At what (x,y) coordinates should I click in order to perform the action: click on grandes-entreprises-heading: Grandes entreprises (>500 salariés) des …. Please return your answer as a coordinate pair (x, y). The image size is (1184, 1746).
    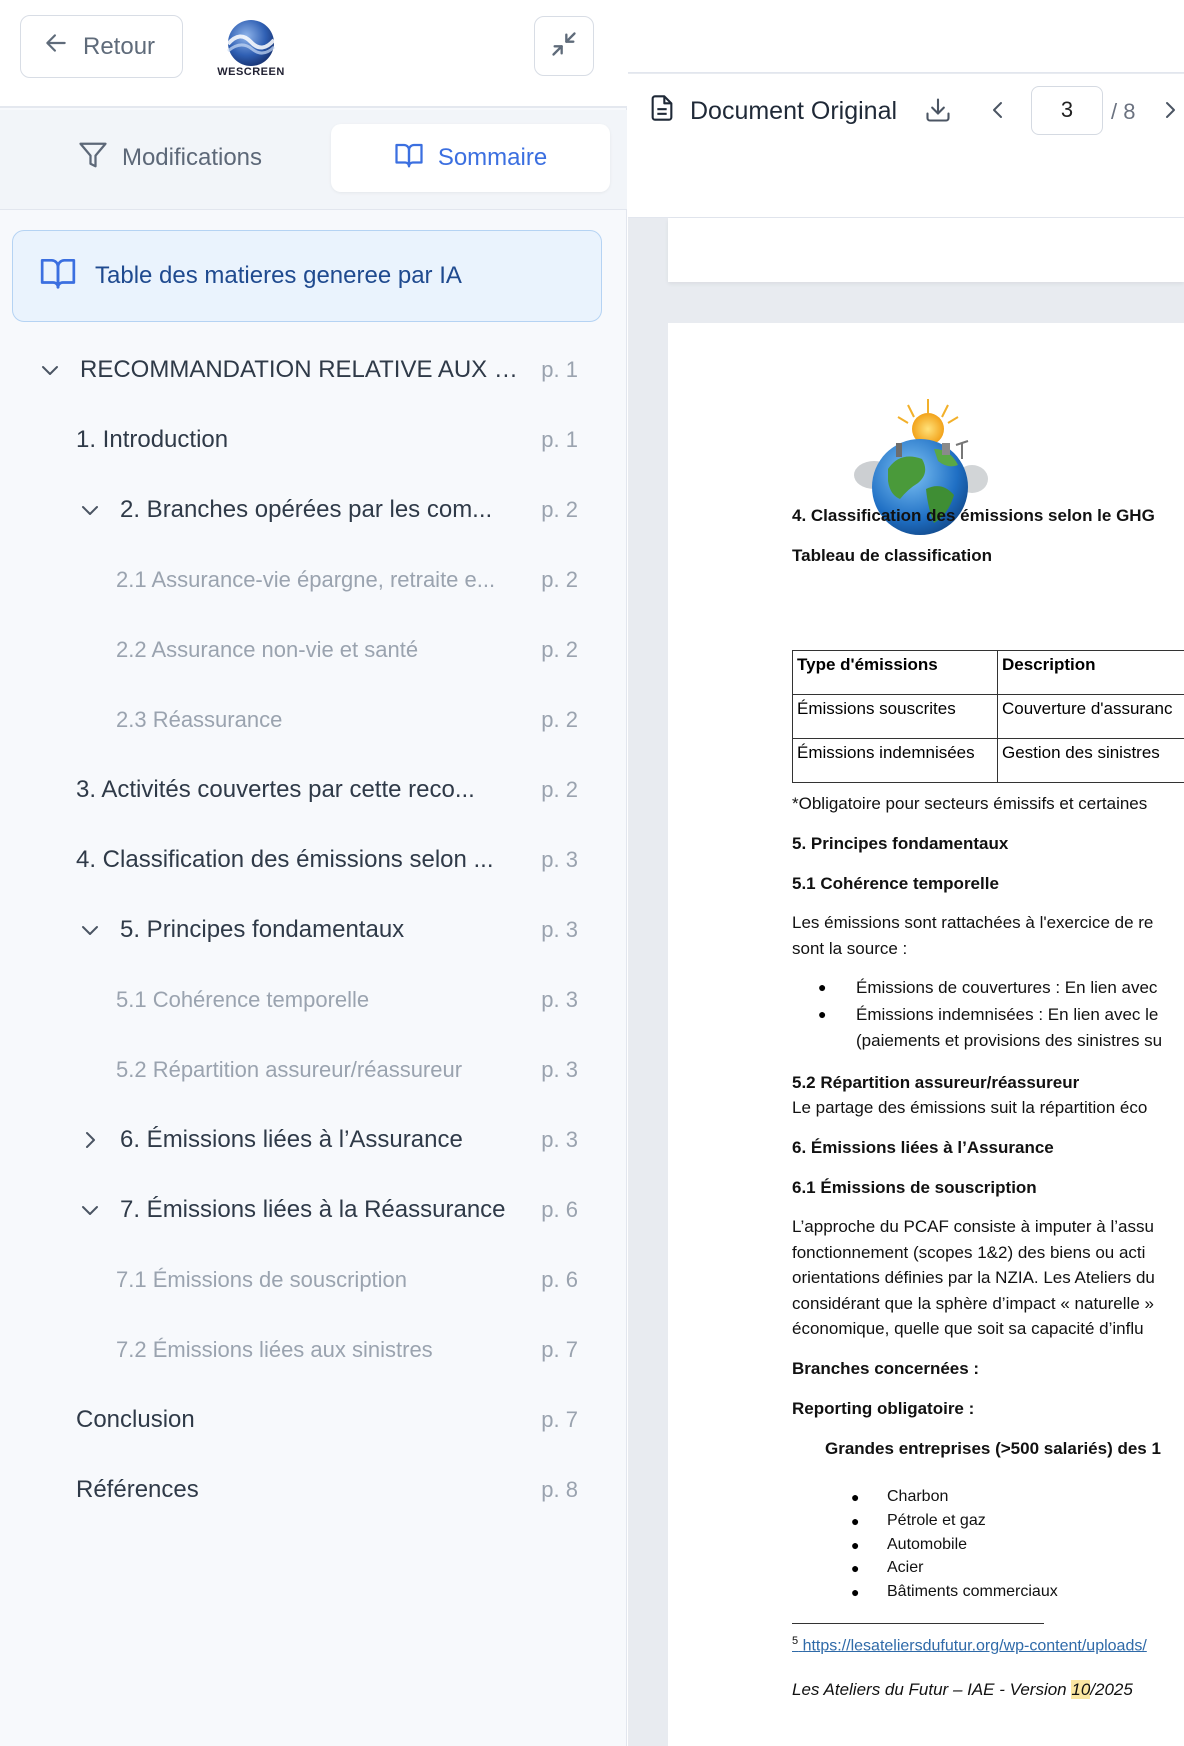
    Looking at the image, I should click on (993, 1448).